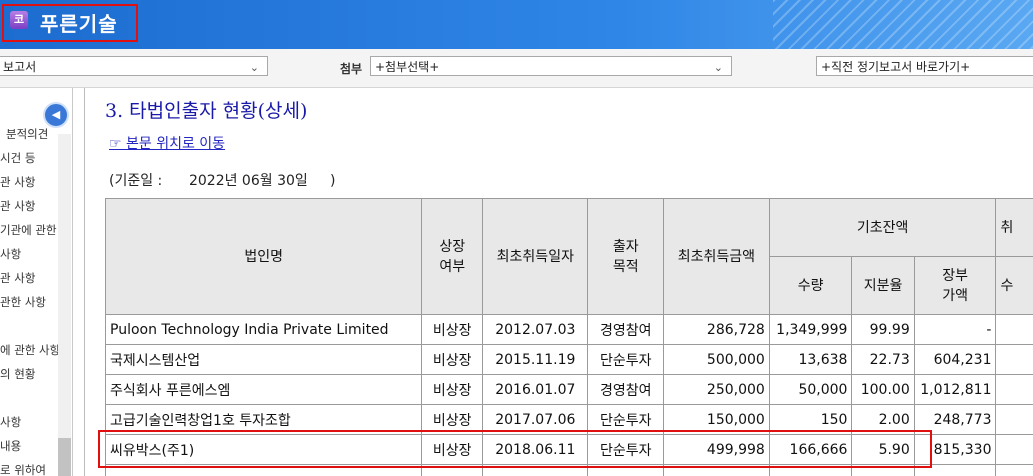 The image size is (1033, 476). What do you see at coordinates (17, 374) in the screenshot?
I see `sidebar-item: 의 현황` at bounding box center [17, 374].